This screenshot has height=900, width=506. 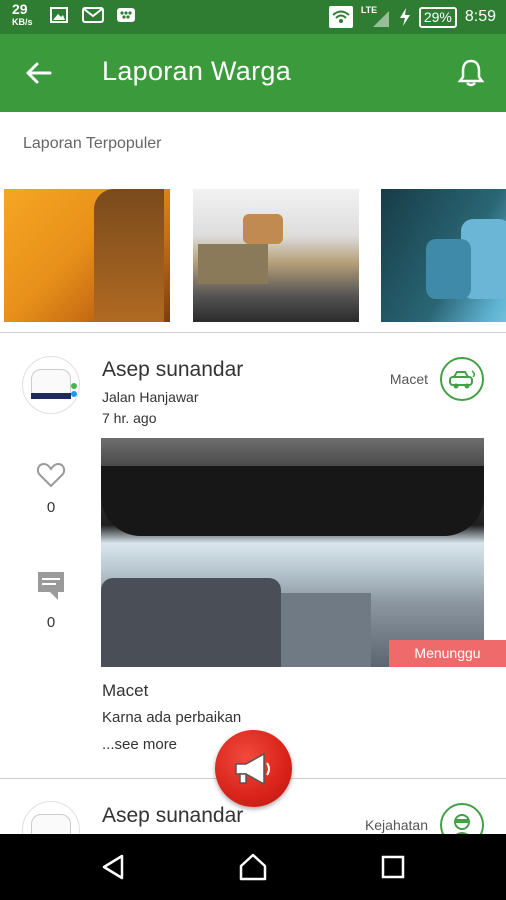 I want to click on new-report-button, so click(x=253, y=768).